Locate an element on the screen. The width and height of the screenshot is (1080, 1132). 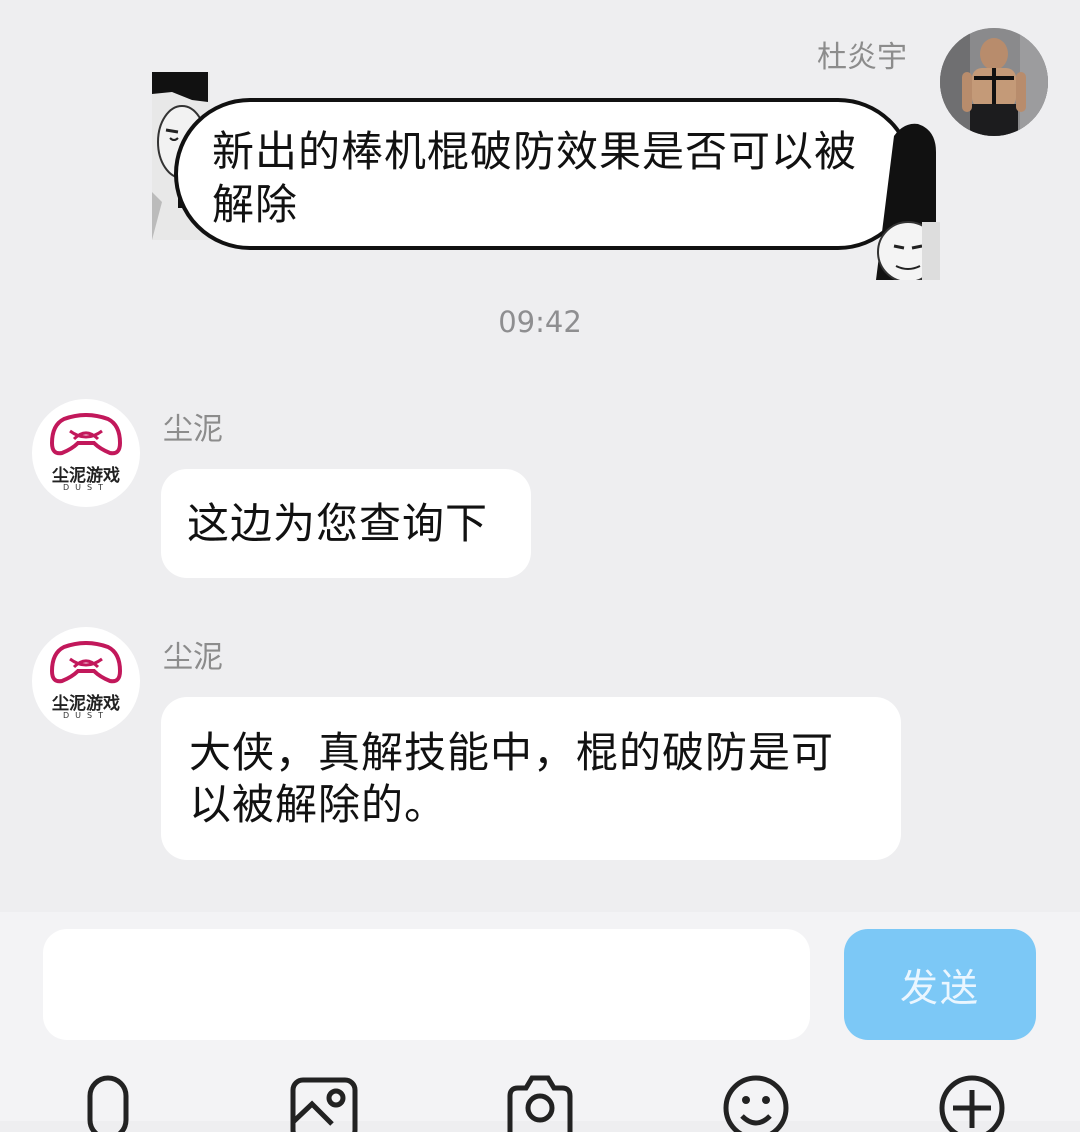
microphone-icon is located at coordinates (108, 1102).